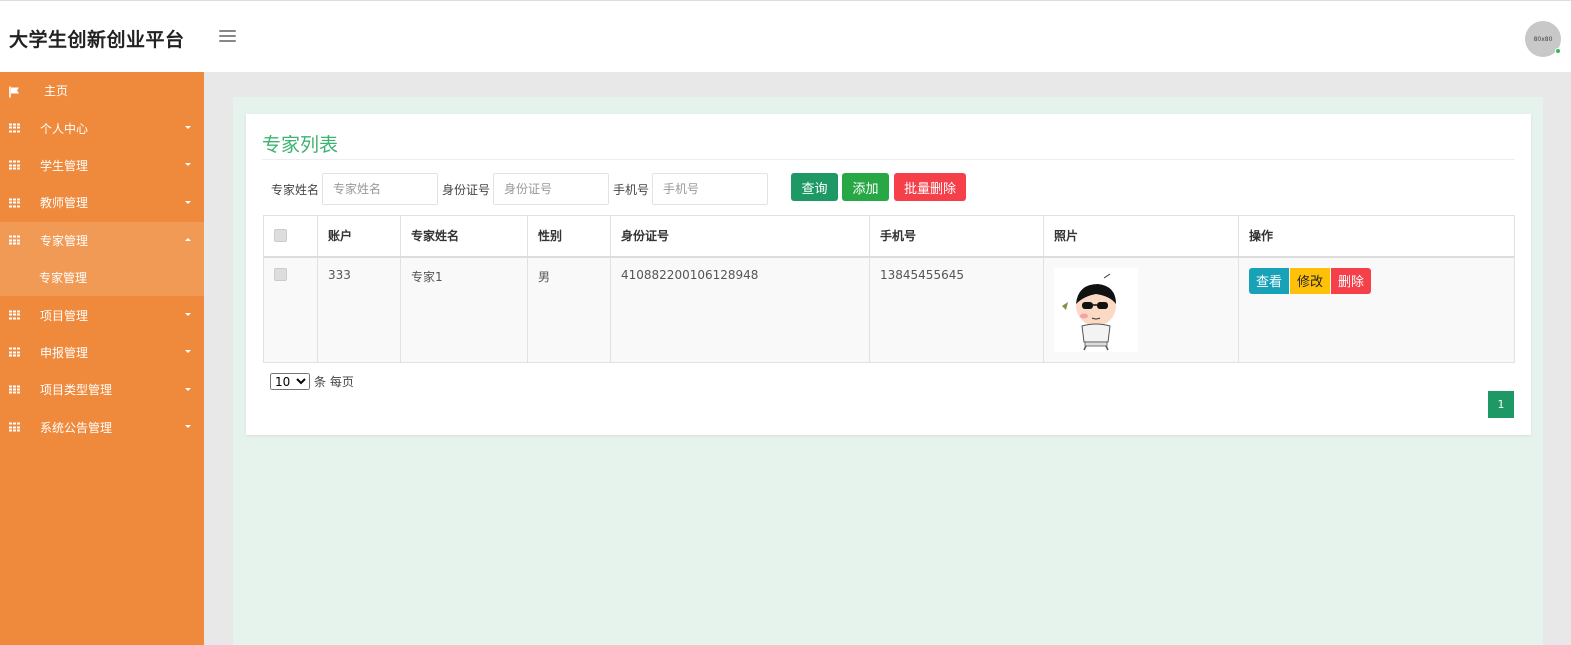  I want to click on brand-title: 大学生创新创业平台, so click(97, 40).